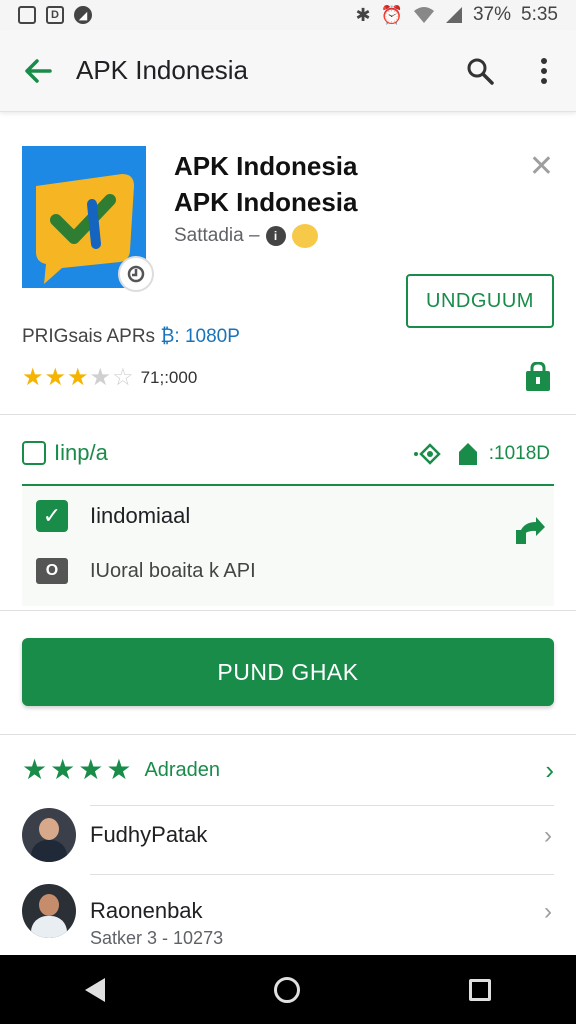 The width and height of the screenshot is (576, 1024). I want to click on info-stat-value: :1018D, so click(519, 453).